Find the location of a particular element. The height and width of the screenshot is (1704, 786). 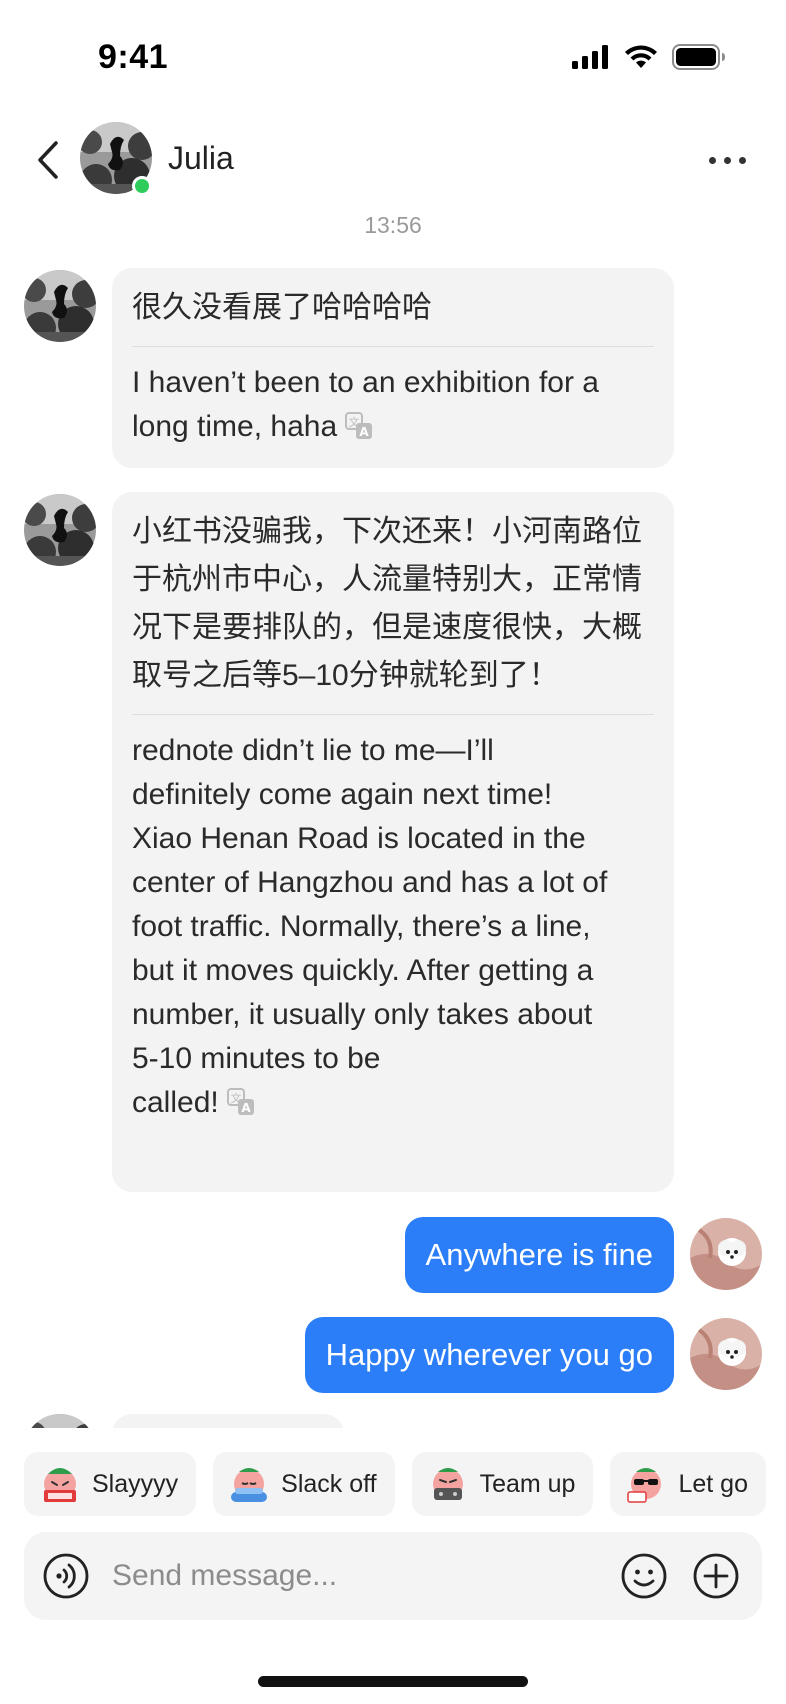

status-icons is located at coordinates (649, 57).